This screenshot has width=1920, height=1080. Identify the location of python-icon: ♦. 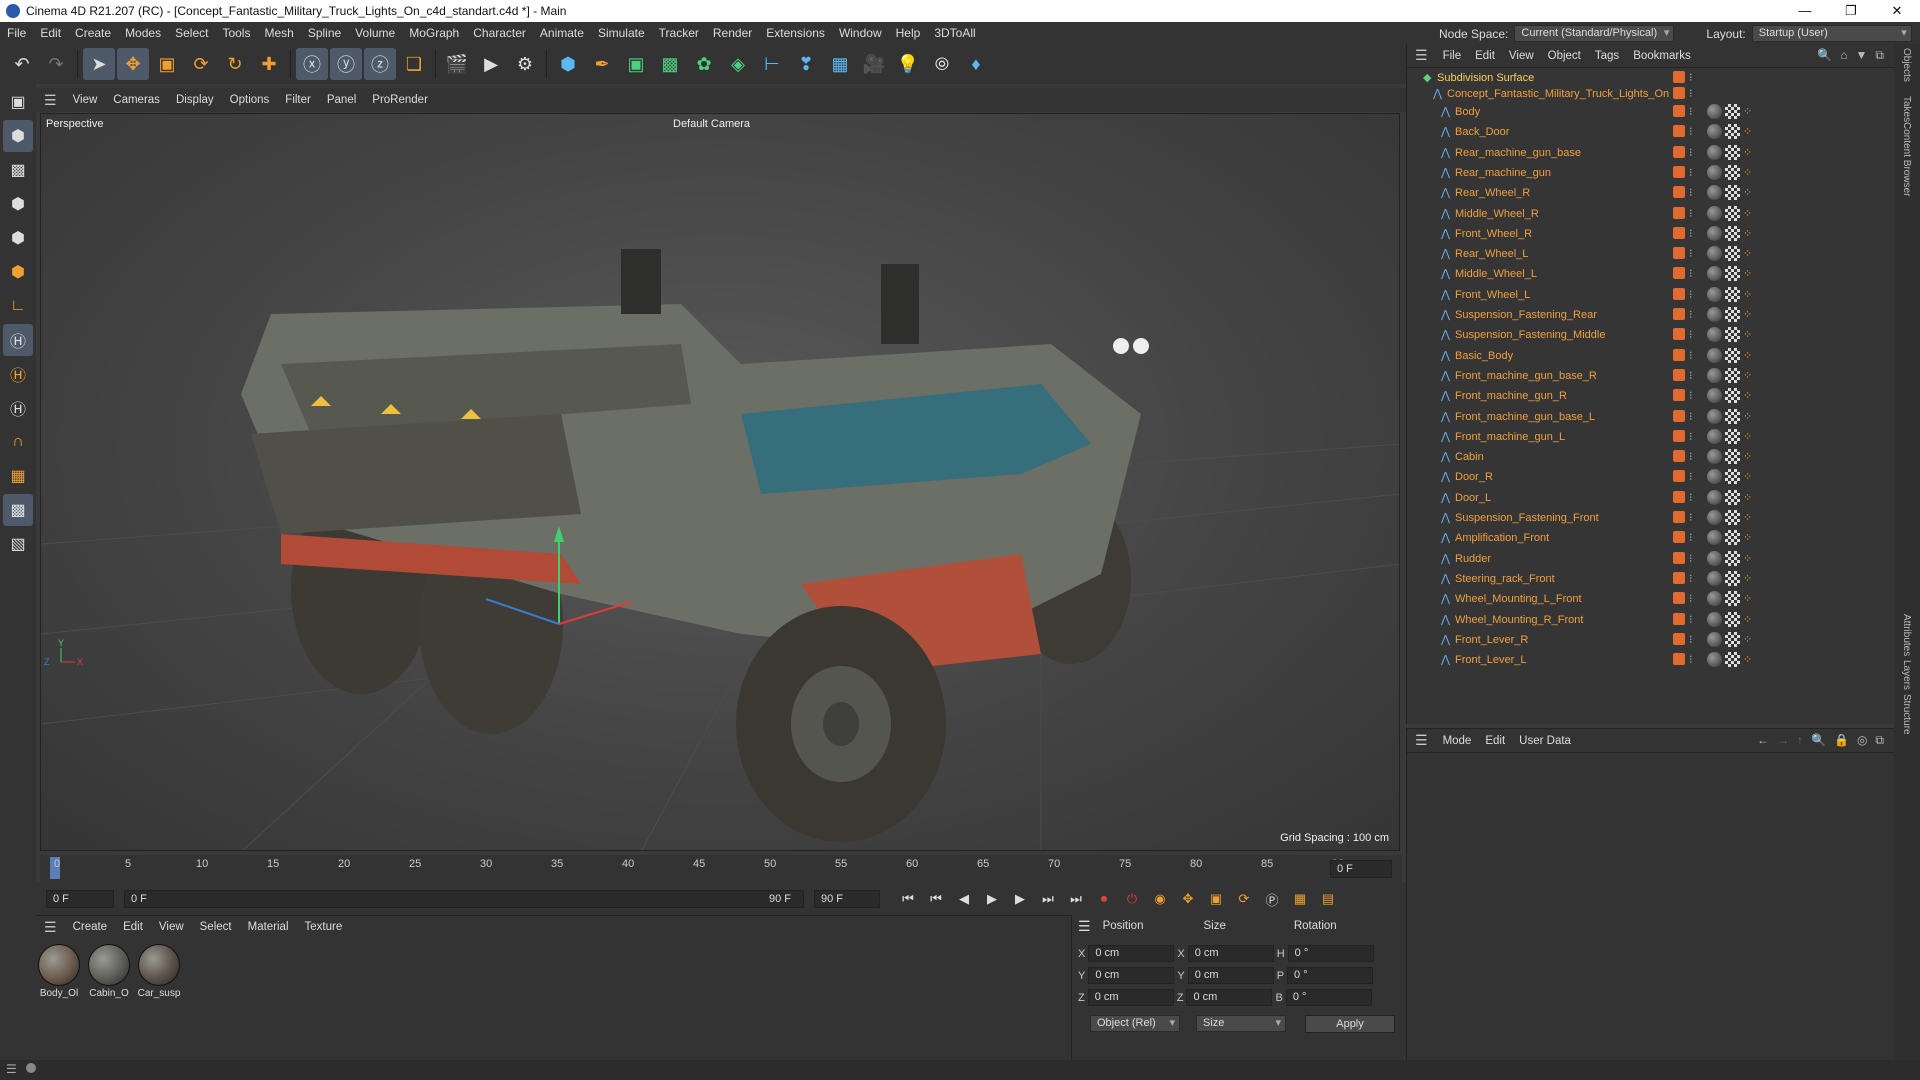
(976, 64).